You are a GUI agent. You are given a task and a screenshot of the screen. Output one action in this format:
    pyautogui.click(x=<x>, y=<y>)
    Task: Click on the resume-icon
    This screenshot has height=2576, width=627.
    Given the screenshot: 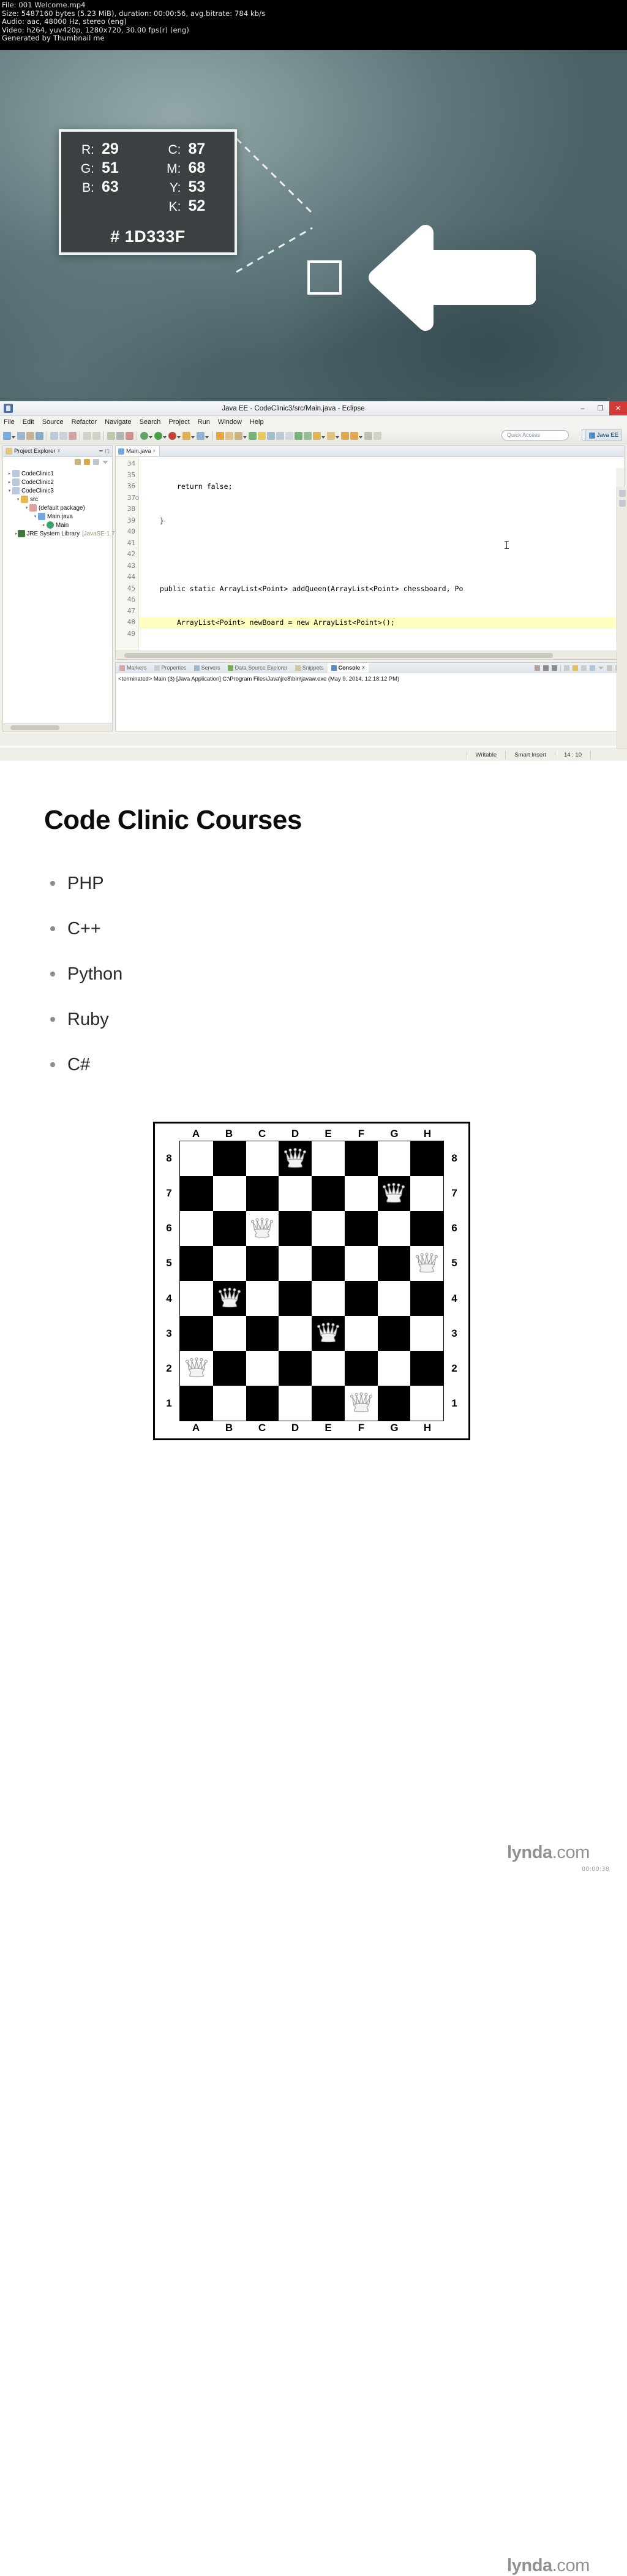 What is the action you would take?
    pyautogui.click(x=111, y=435)
    